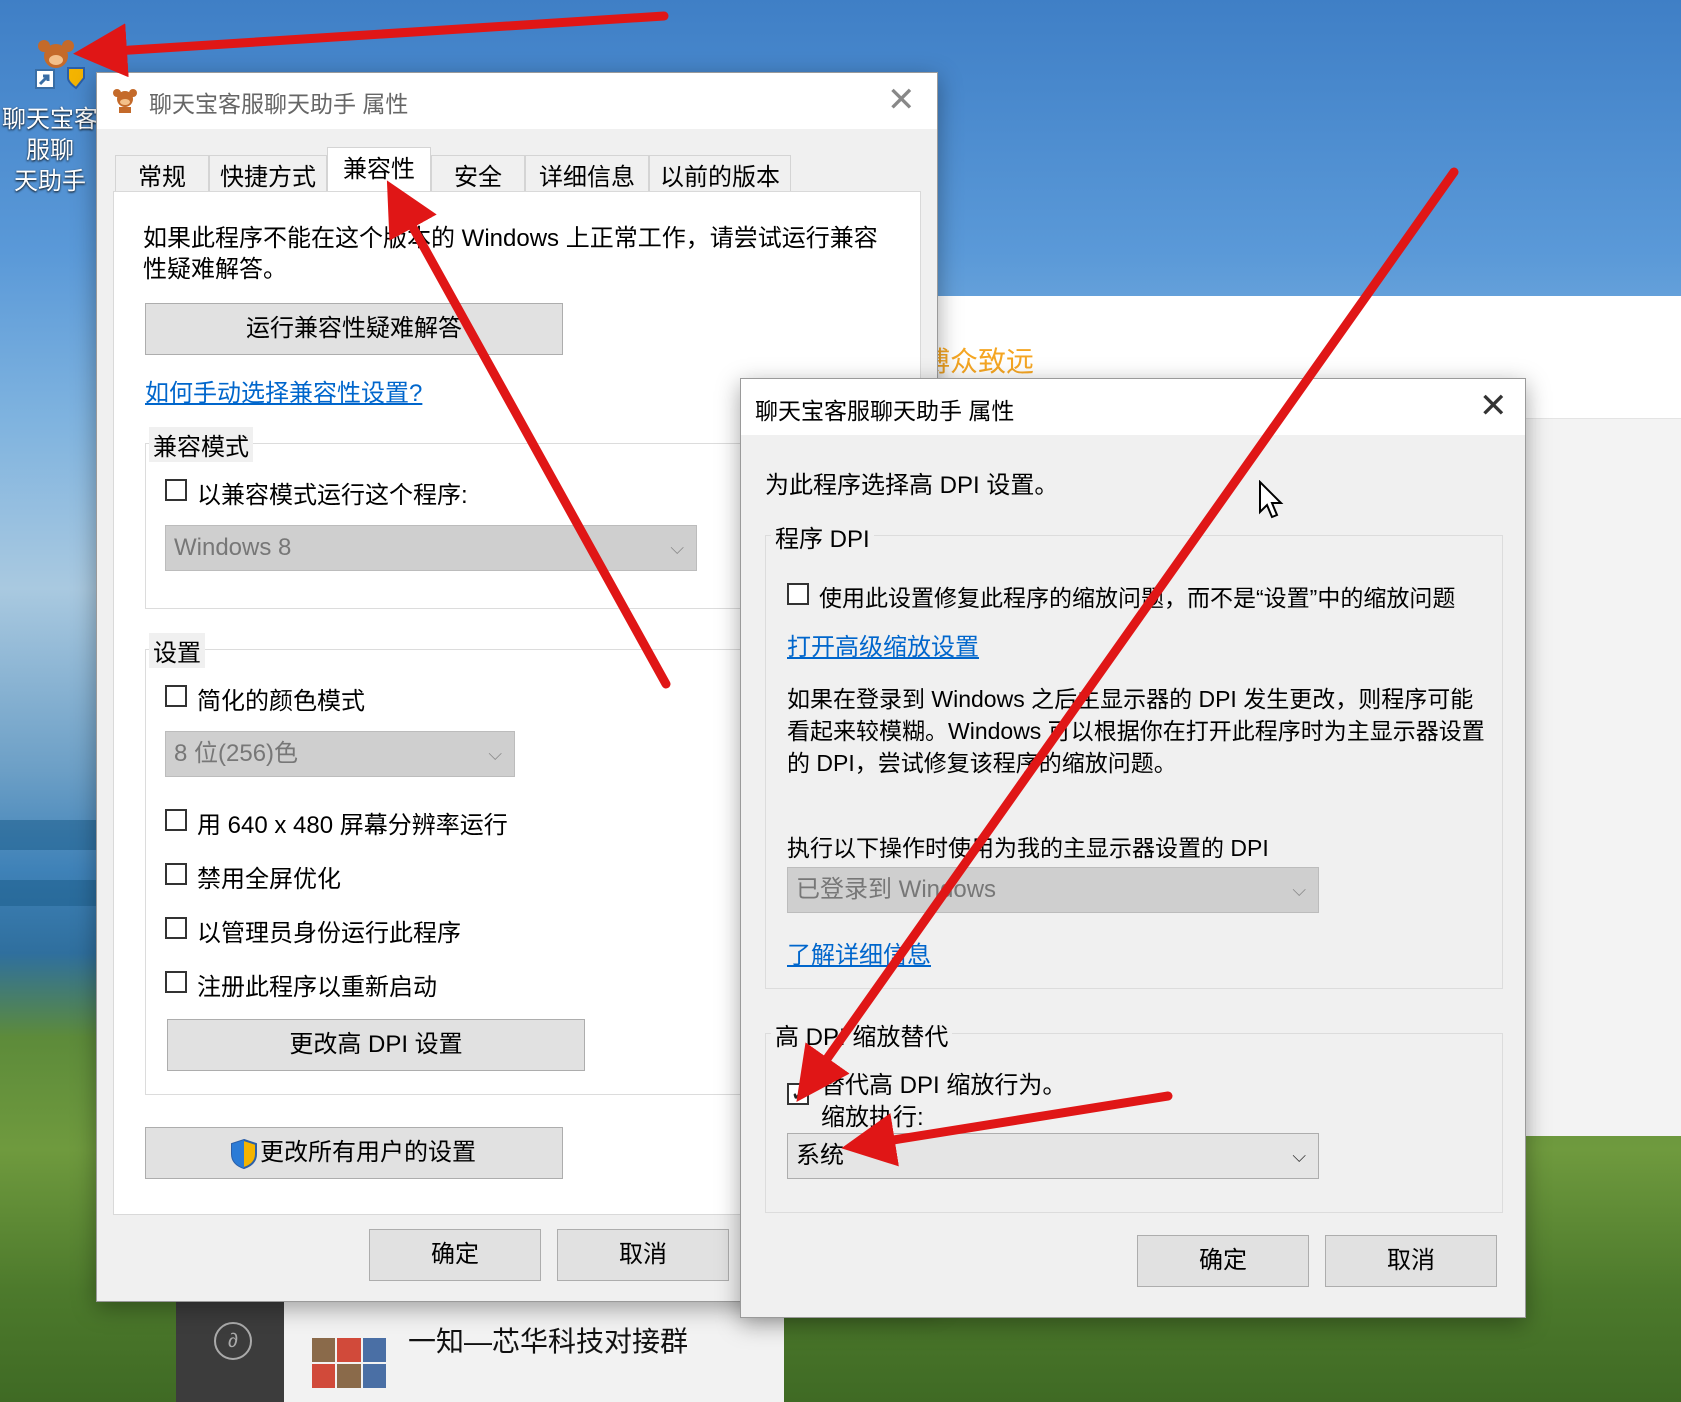 The width and height of the screenshot is (1681, 1402). I want to click on register-restart-checkbox, so click(176, 982).